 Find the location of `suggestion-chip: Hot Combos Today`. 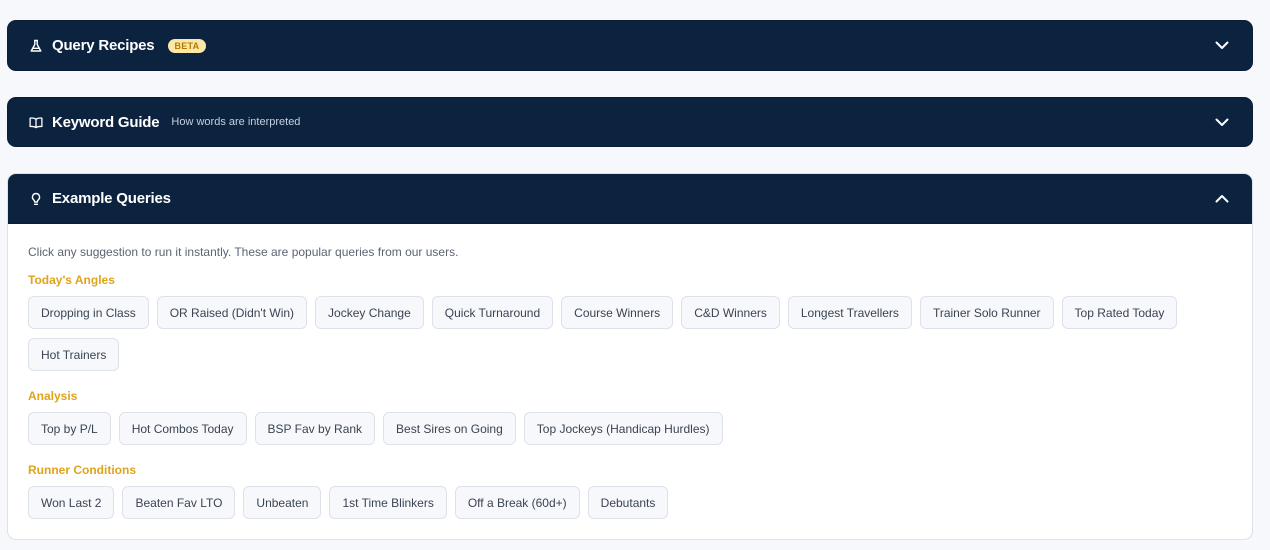

suggestion-chip: Hot Combos Today is located at coordinates (182, 428).